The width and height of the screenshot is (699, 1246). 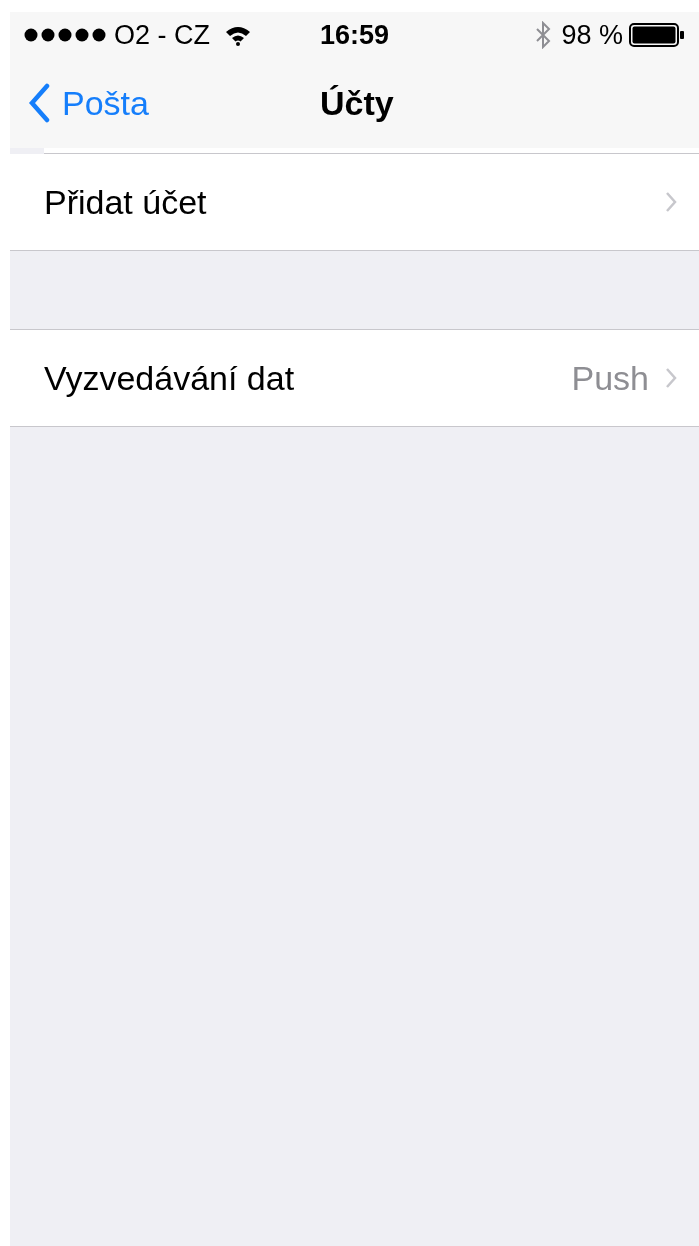 What do you see at coordinates (79, 103) in the screenshot?
I see `back-button: Pošta` at bounding box center [79, 103].